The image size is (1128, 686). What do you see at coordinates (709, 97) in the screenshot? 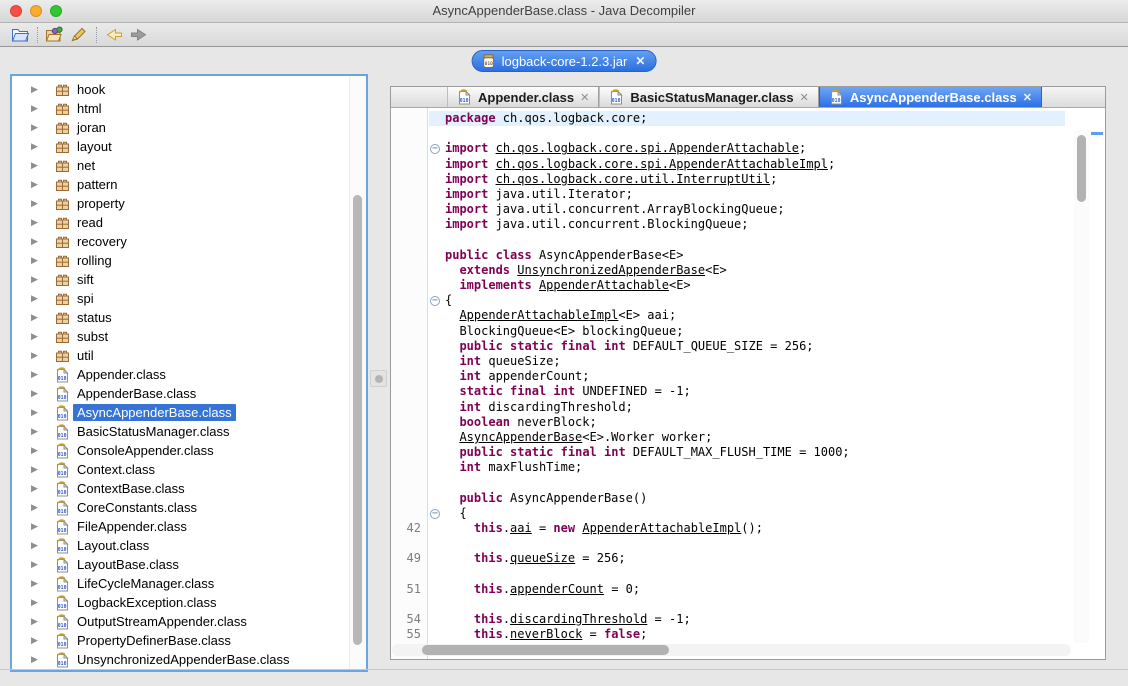
I see `editor-tab-basicstatusmanager-class: 010 BasicStatusManager.class ✕` at bounding box center [709, 97].